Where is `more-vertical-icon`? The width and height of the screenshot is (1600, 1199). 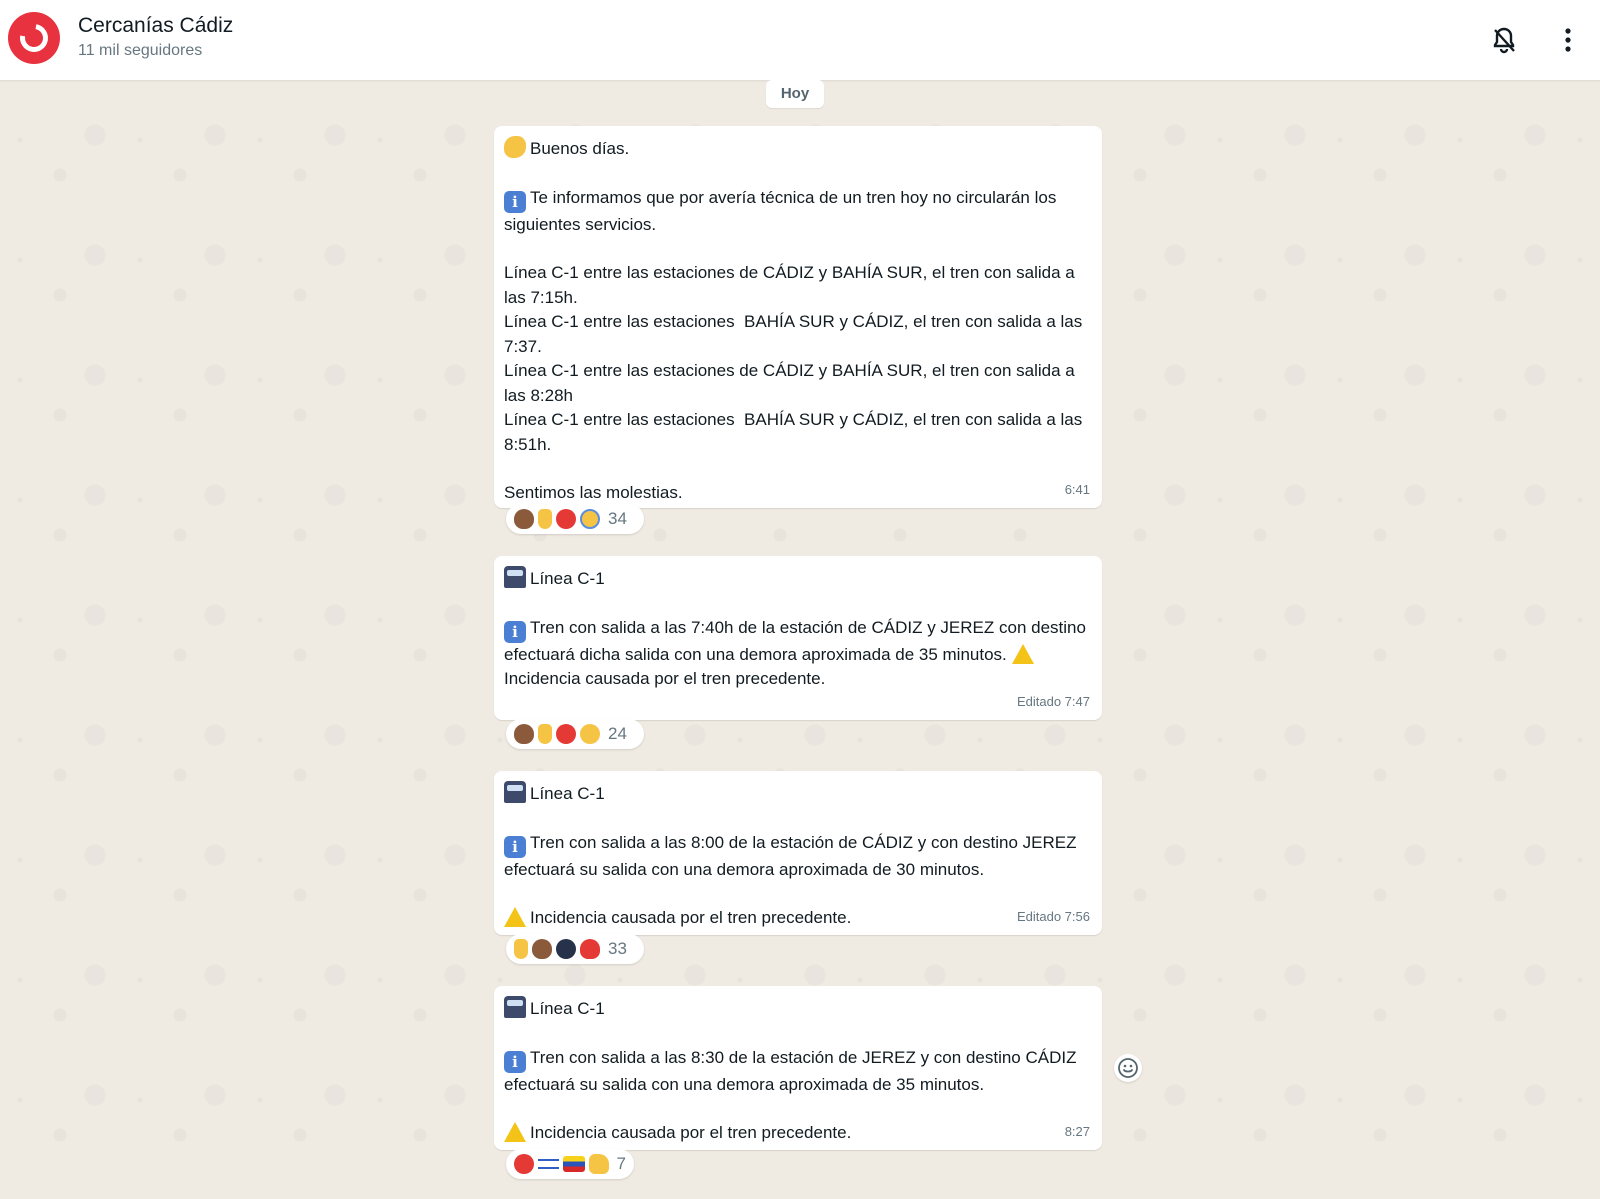
more-vertical-icon is located at coordinates (1568, 40).